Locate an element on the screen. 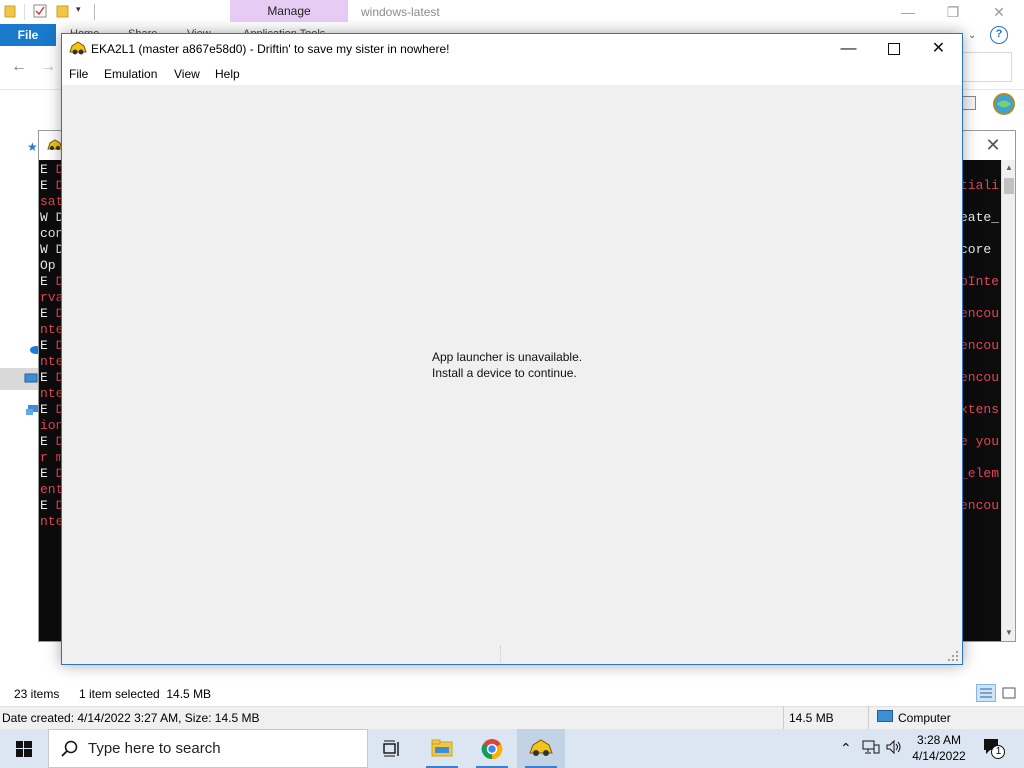 Image resolution: width=1024 pixels, height=768 pixels. close-button: ✕ is located at coordinates (938, 48).